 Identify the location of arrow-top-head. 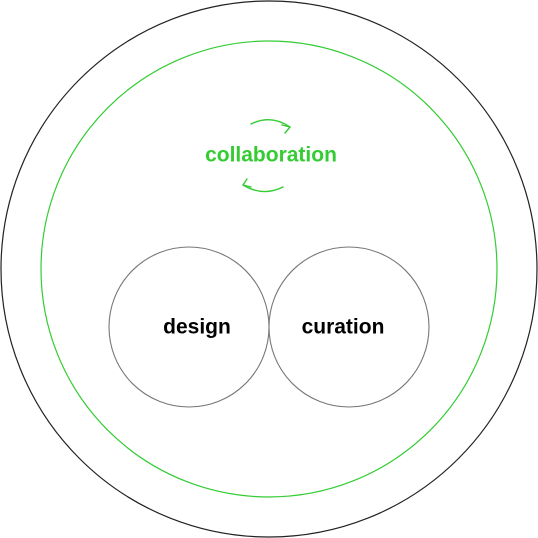
(286, 129).